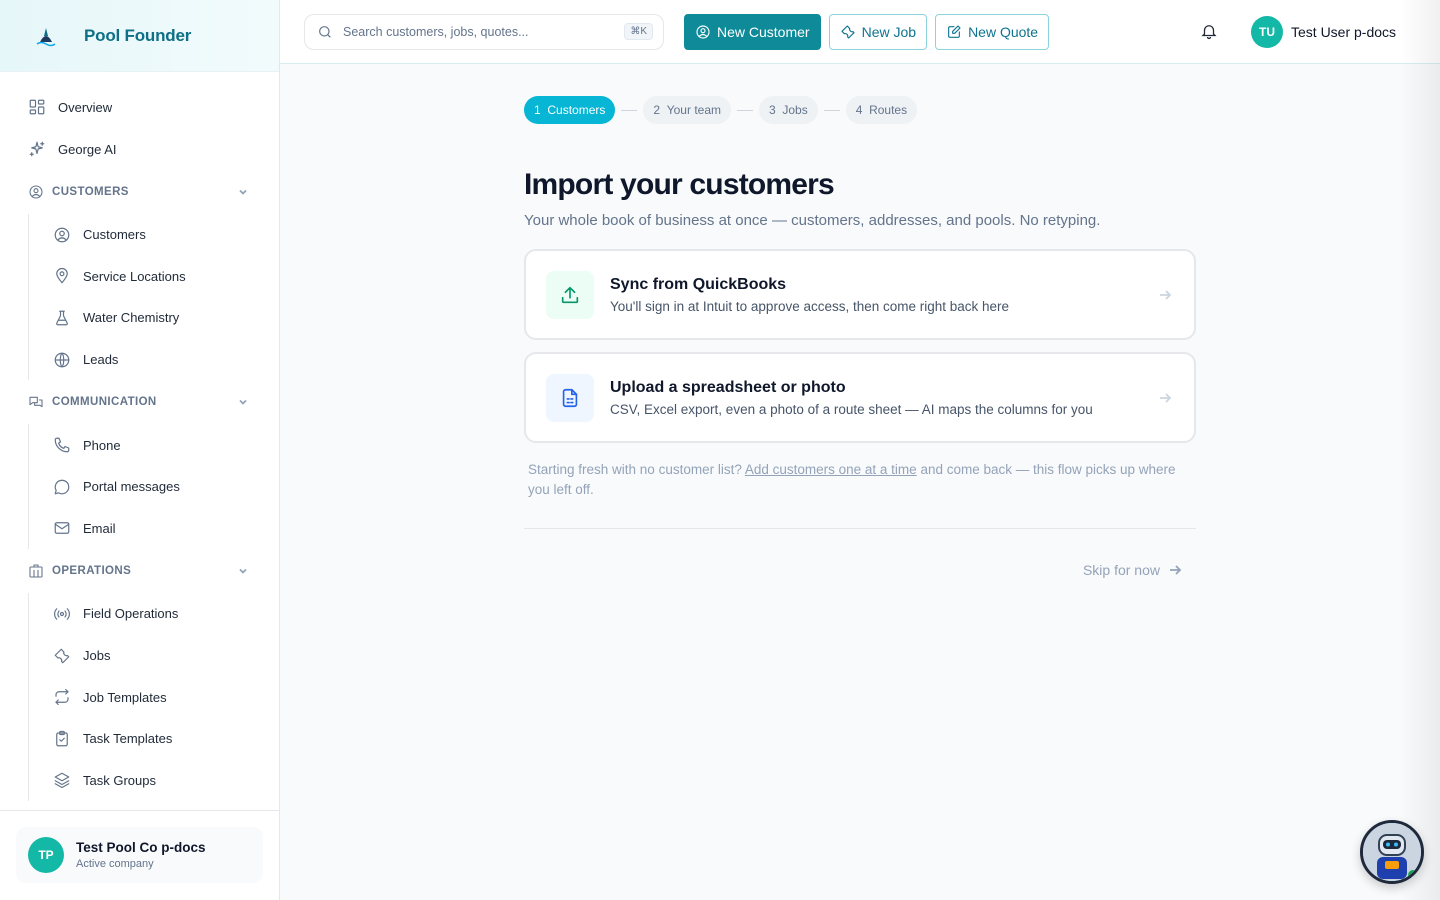 This screenshot has height=900, width=1440. What do you see at coordinates (1392, 852) in the screenshot?
I see `ai-assistant-robot-icon` at bounding box center [1392, 852].